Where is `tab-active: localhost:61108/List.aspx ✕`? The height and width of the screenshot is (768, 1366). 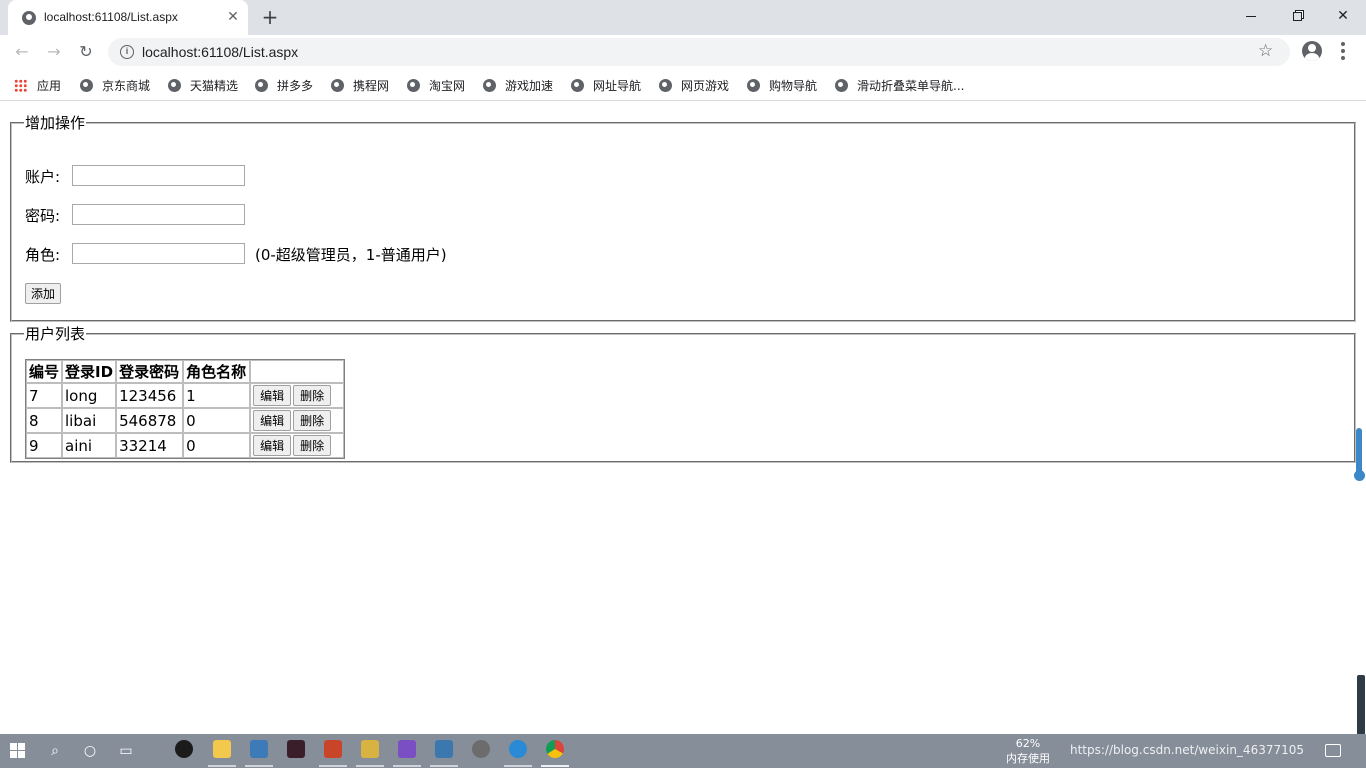 tab-active: localhost:61108/List.aspx ✕ is located at coordinates (128, 17).